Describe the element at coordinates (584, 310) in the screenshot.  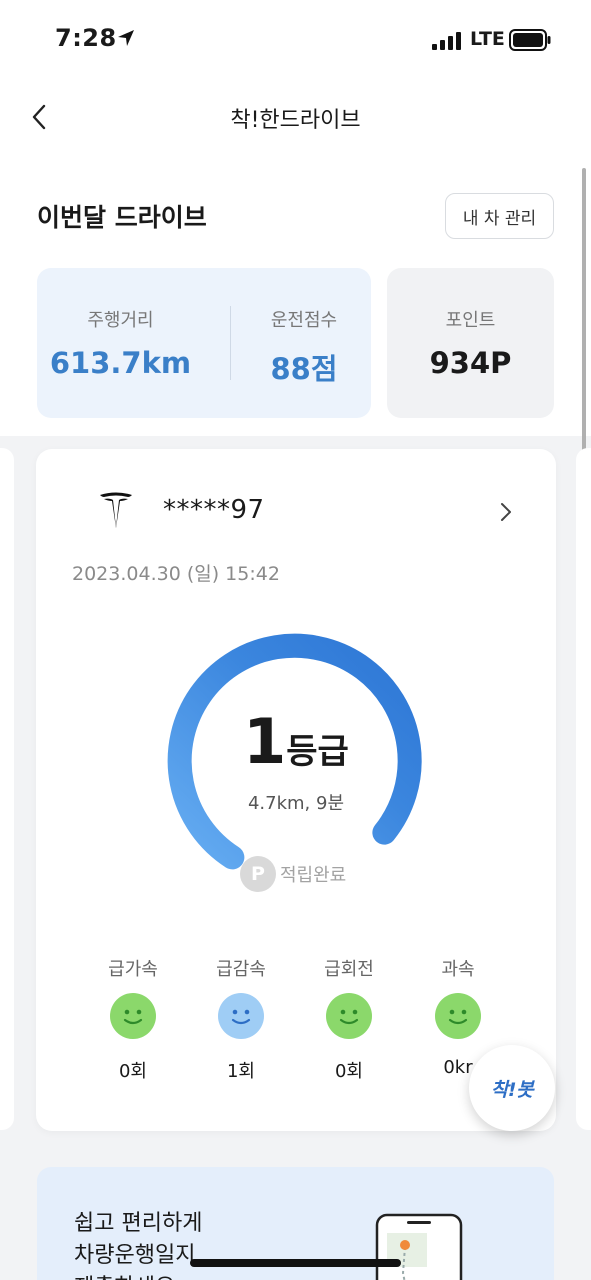
I see `scrollbar` at that location.